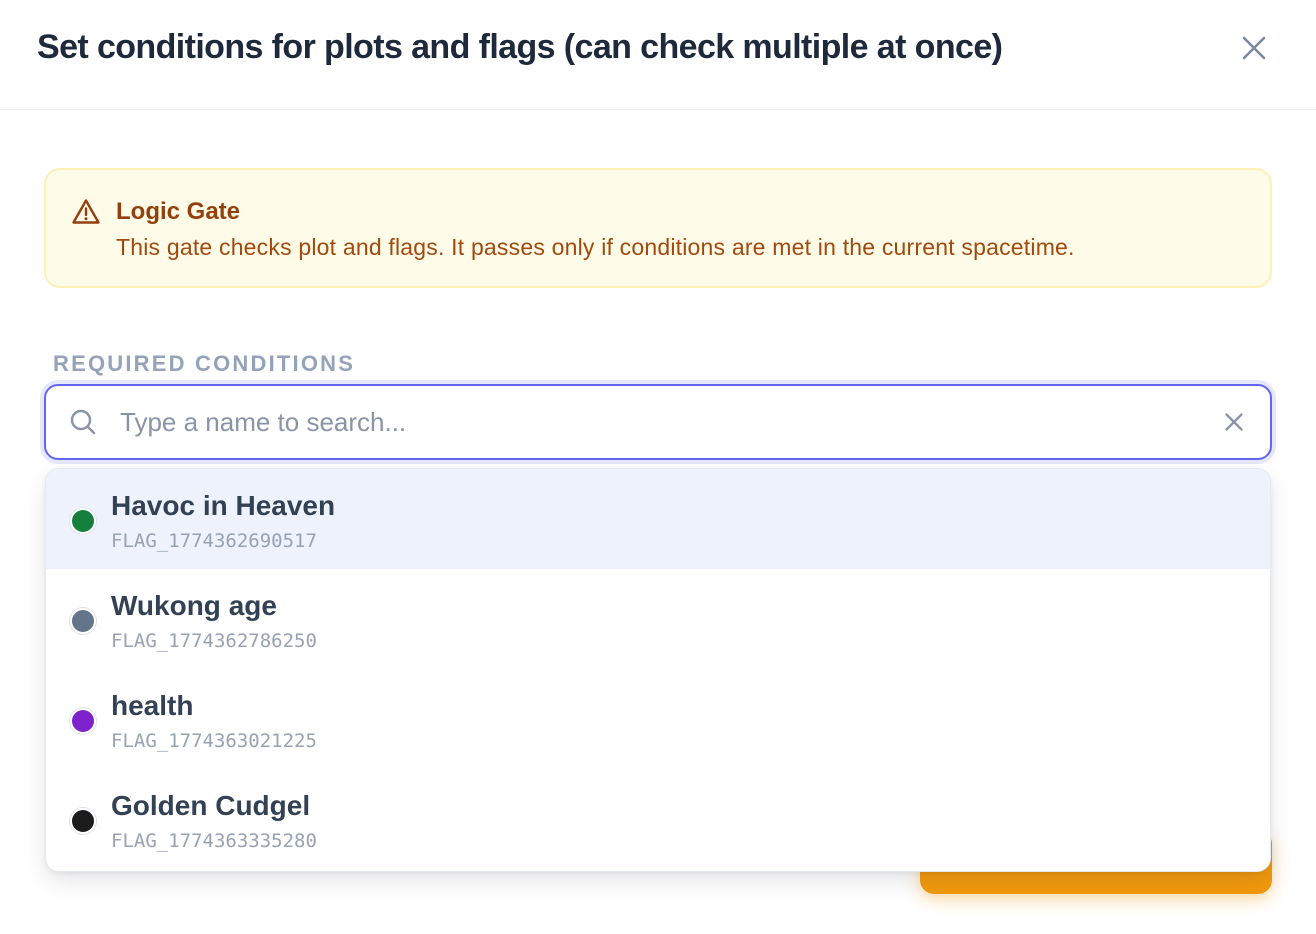 The height and width of the screenshot is (934, 1316). Describe the element at coordinates (658, 719) in the screenshot. I see `option-item: health FLAG_1774363021225` at that location.